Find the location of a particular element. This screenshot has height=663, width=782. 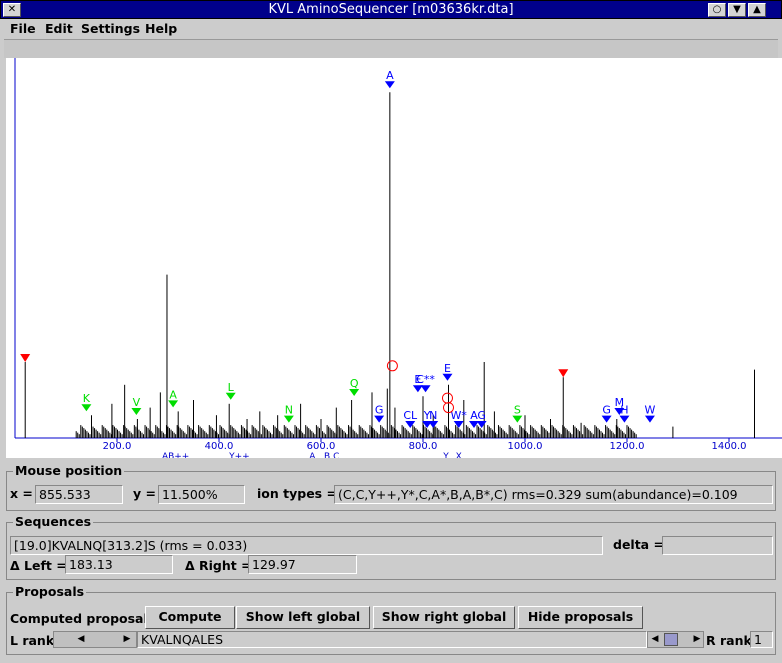

ion-label: B is located at coordinates (327, 455).